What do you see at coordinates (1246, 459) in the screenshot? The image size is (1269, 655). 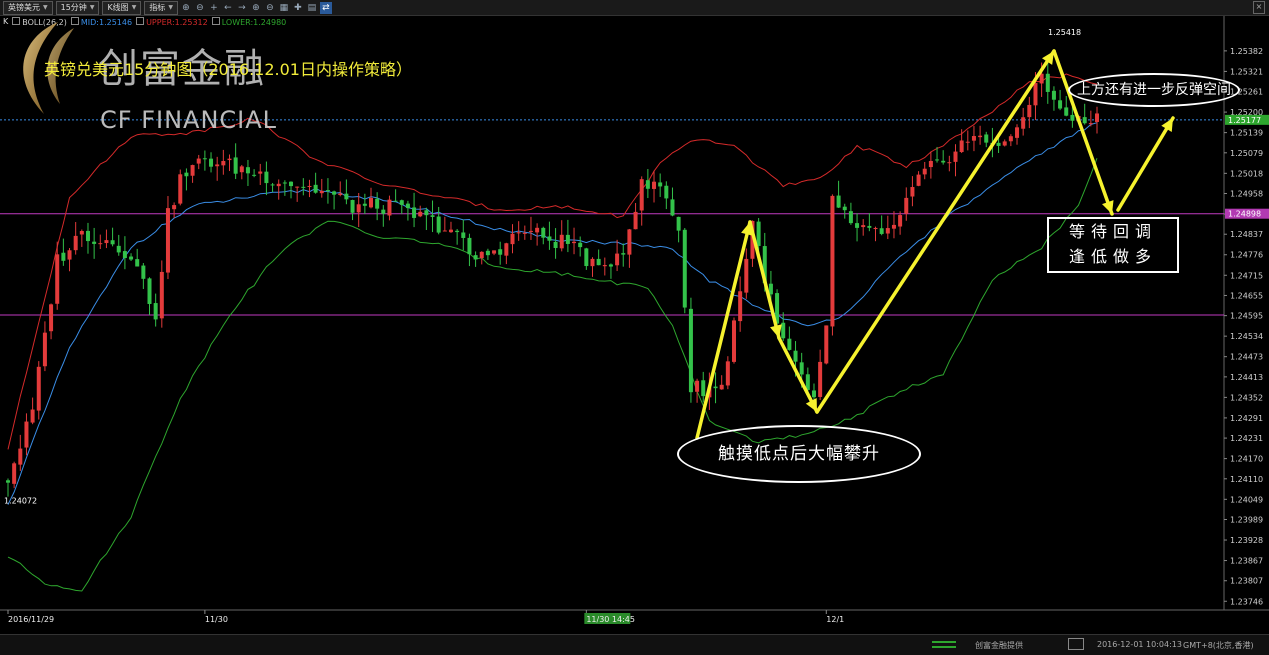 I see `y-tick-label: 1.24170` at bounding box center [1246, 459].